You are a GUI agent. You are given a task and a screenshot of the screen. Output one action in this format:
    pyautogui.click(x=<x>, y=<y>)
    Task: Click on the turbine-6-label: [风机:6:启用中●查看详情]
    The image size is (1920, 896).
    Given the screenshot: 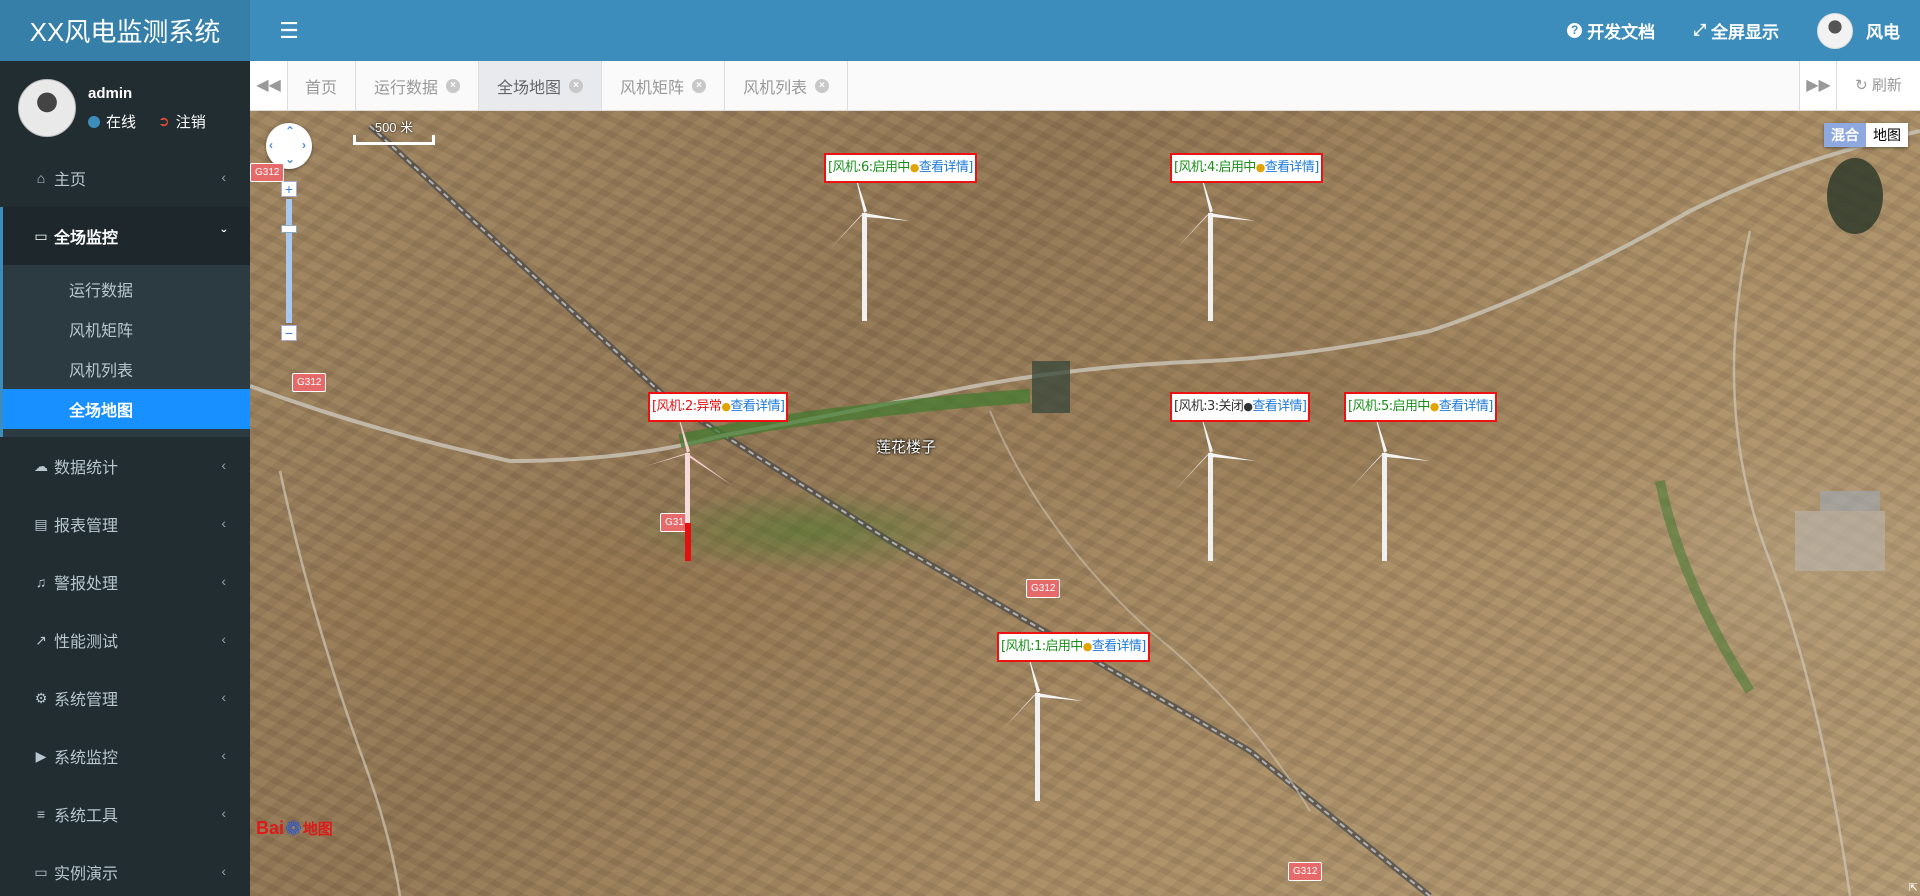 What is the action you would take?
    pyautogui.click(x=900, y=168)
    